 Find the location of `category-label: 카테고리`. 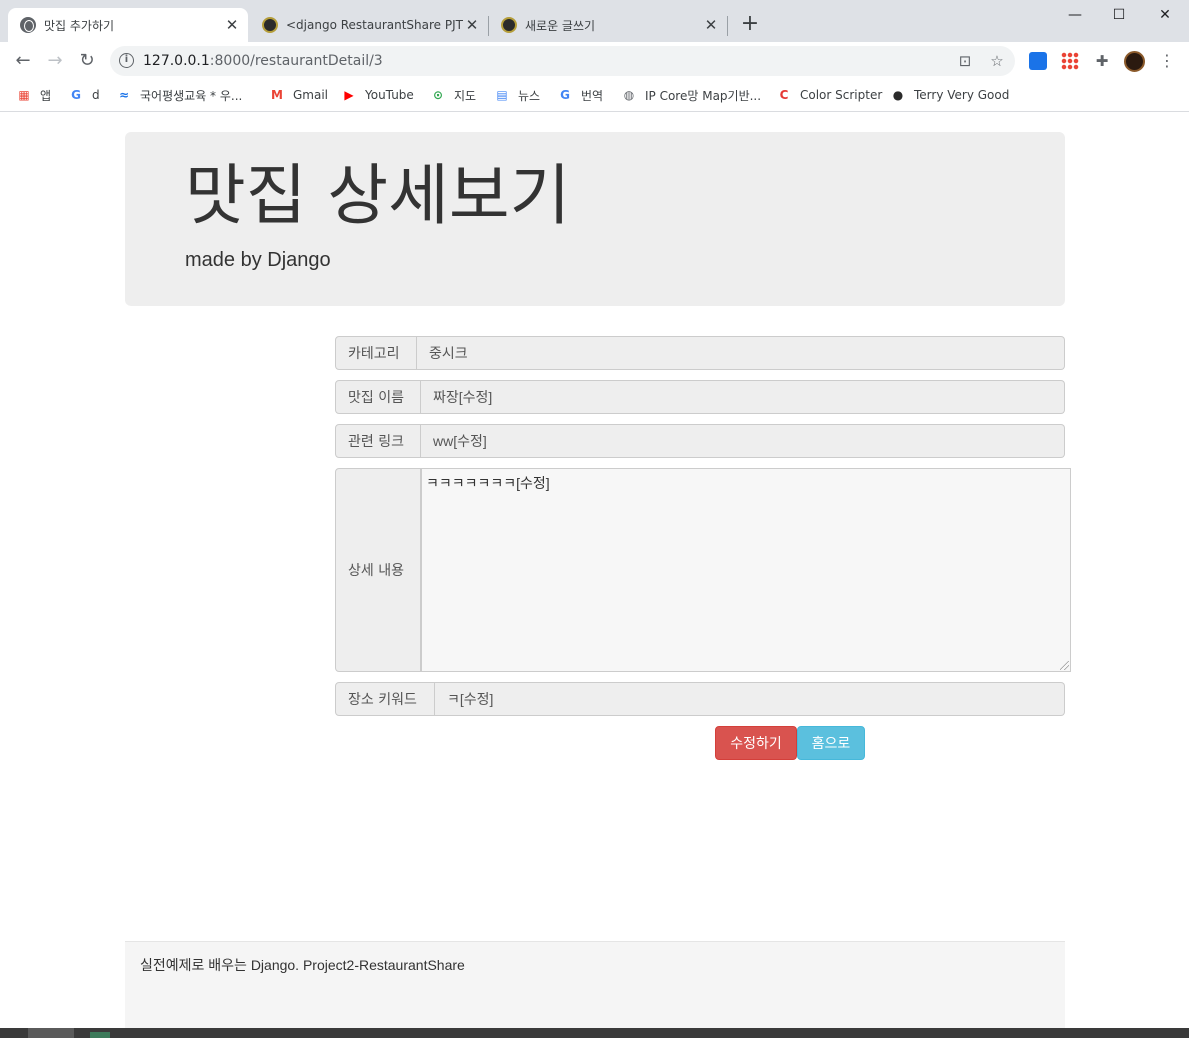

category-label: 카테고리 is located at coordinates (376, 353).